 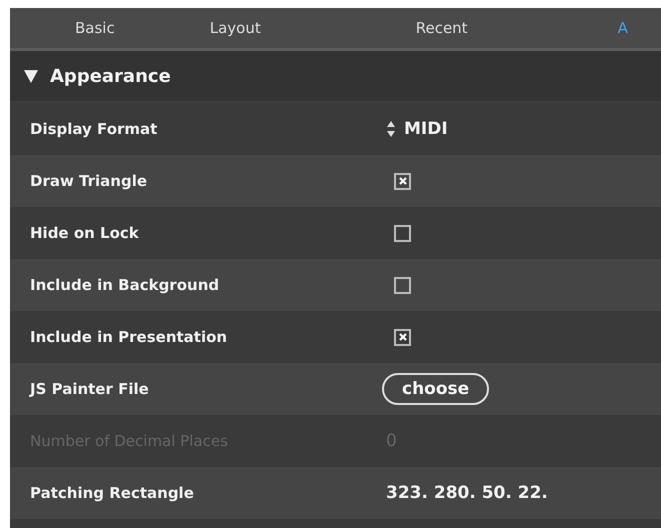 I want to click on property-label: Display Format, so click(x=93, y=129).